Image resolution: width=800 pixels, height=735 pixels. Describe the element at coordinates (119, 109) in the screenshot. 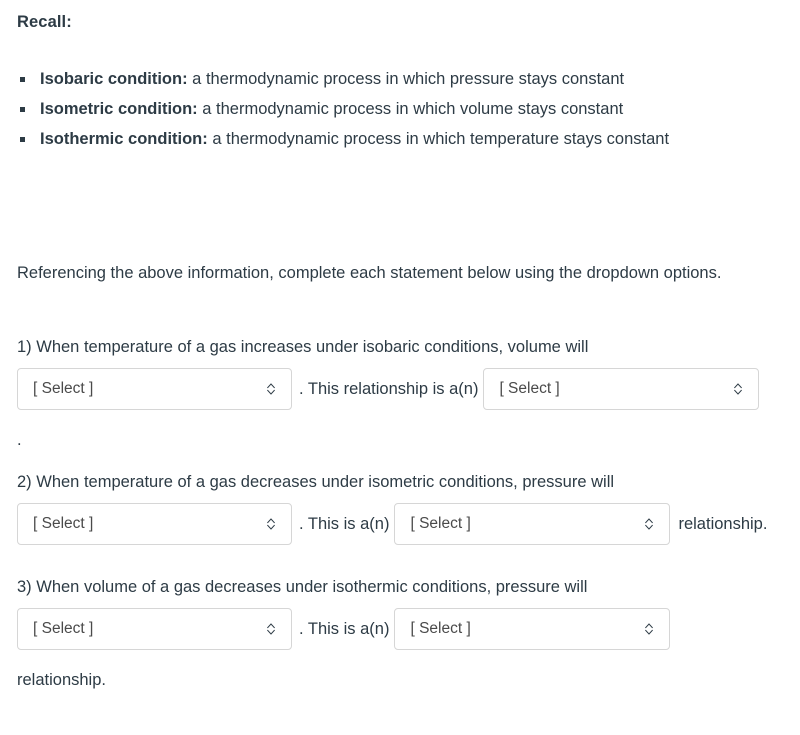

I see `definition-term: Isometric condition:` at that location.